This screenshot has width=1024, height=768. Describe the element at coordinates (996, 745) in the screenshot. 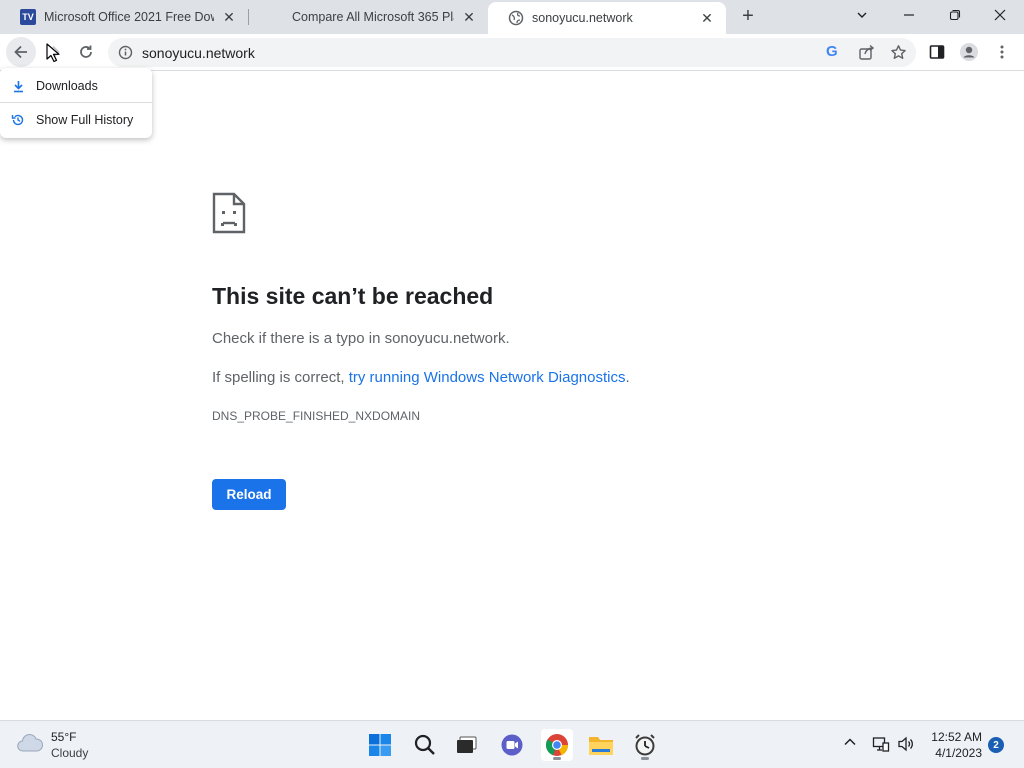

I see `notification-badge: 2` at that location.